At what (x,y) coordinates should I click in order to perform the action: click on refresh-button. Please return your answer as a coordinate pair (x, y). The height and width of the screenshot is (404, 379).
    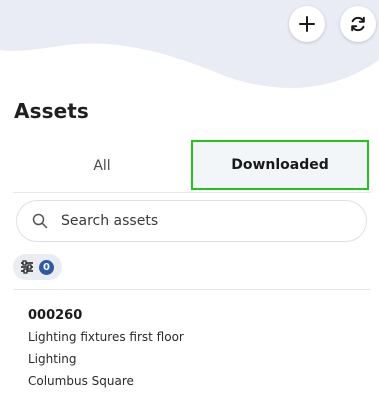
    Looking at the image, I should click on (358, 24).